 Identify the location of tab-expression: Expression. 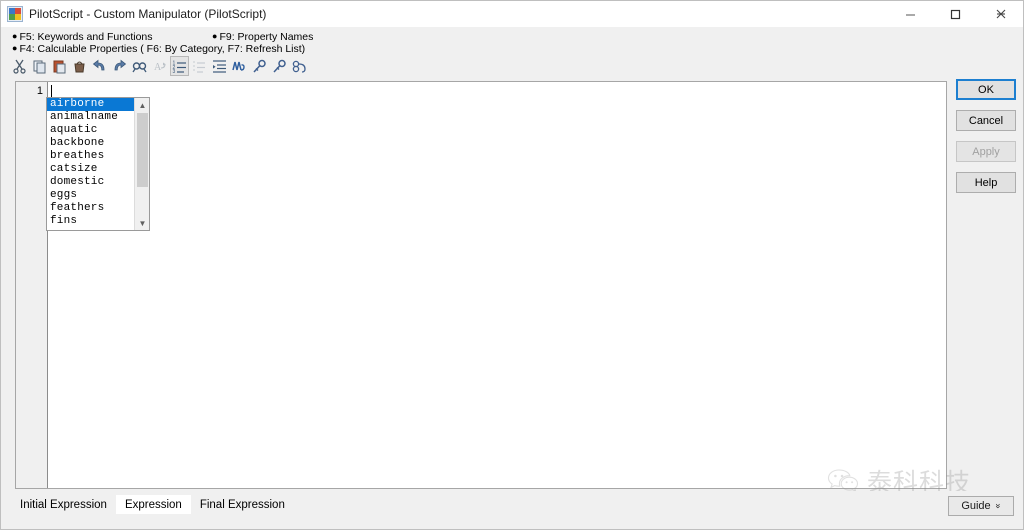
(153, 504).